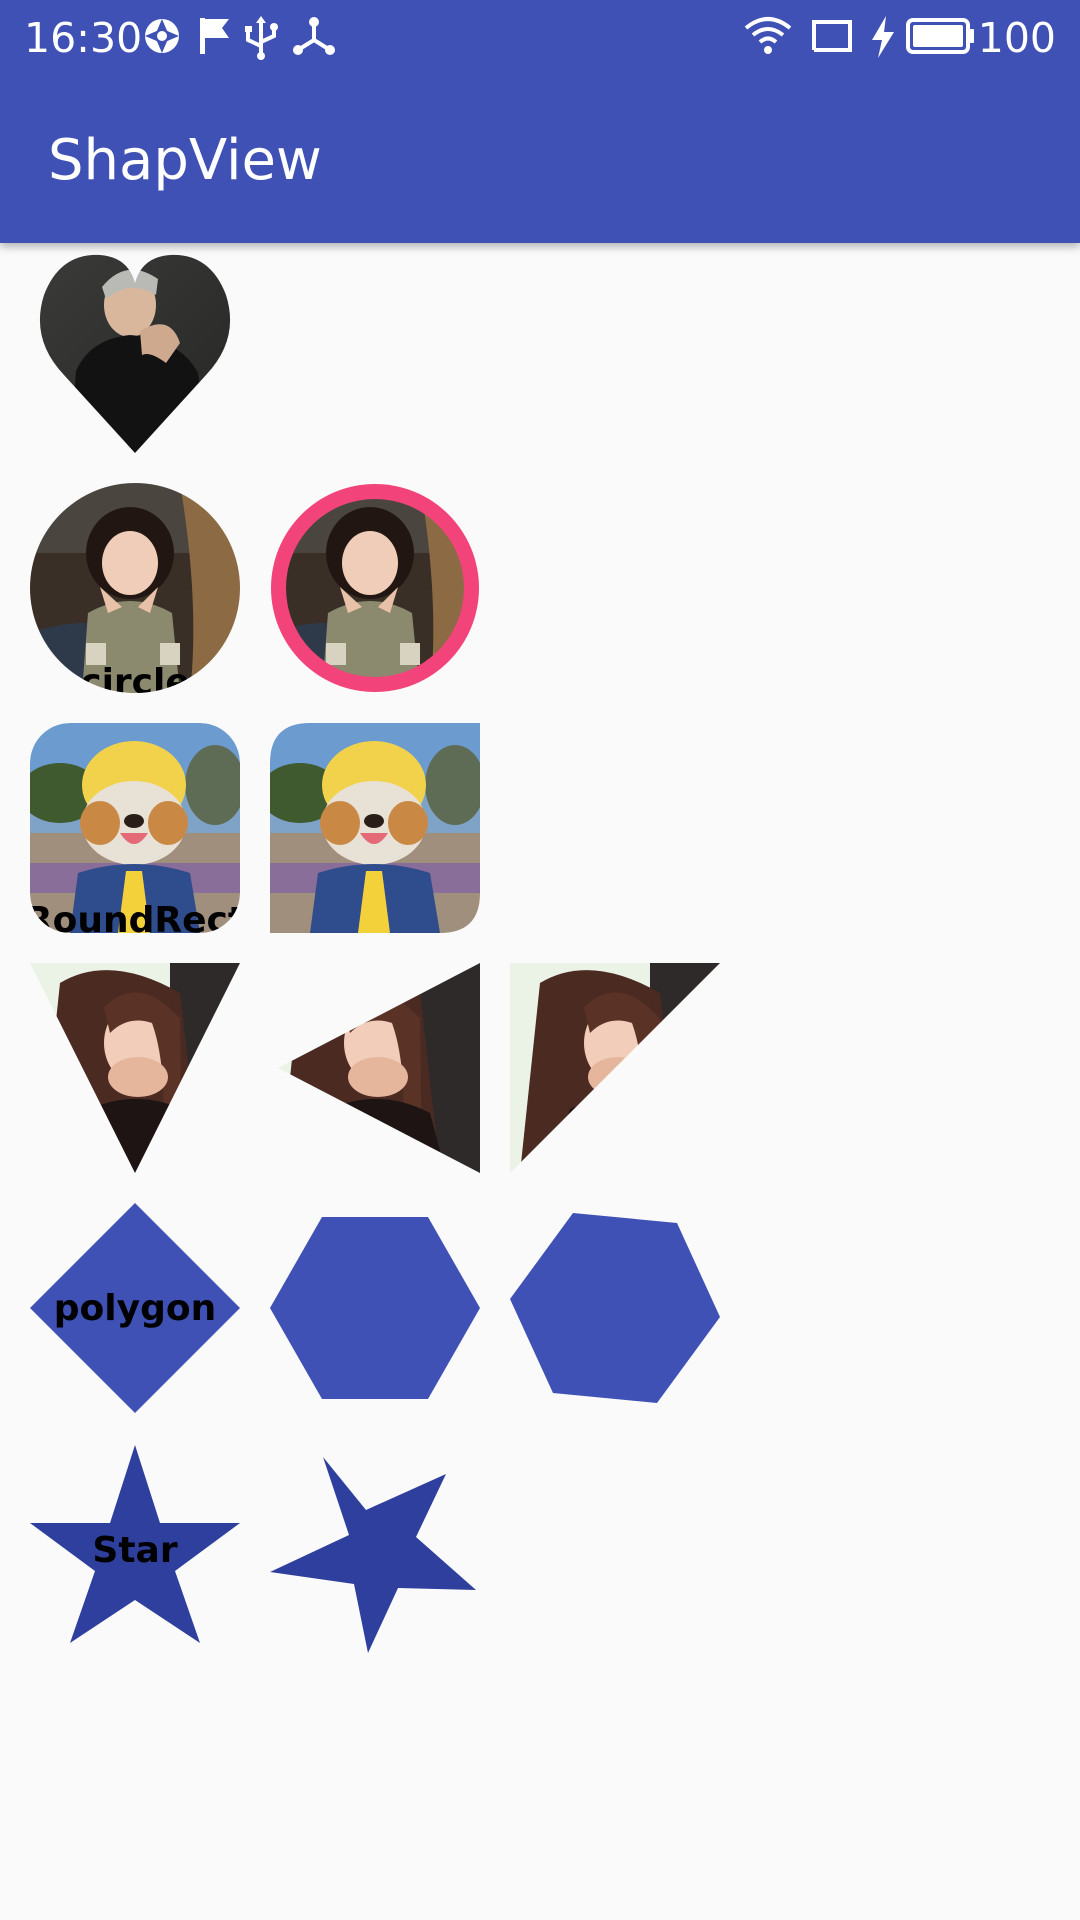 The image size is (1080, 1920). Describe the element at coordinates (162, 36) in the screenshot. I see `aperture-icon` at that location.